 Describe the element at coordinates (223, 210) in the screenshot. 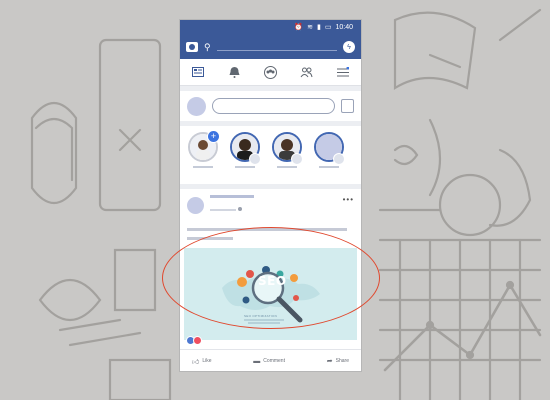

I see `timestamp-placeholder` at that location.